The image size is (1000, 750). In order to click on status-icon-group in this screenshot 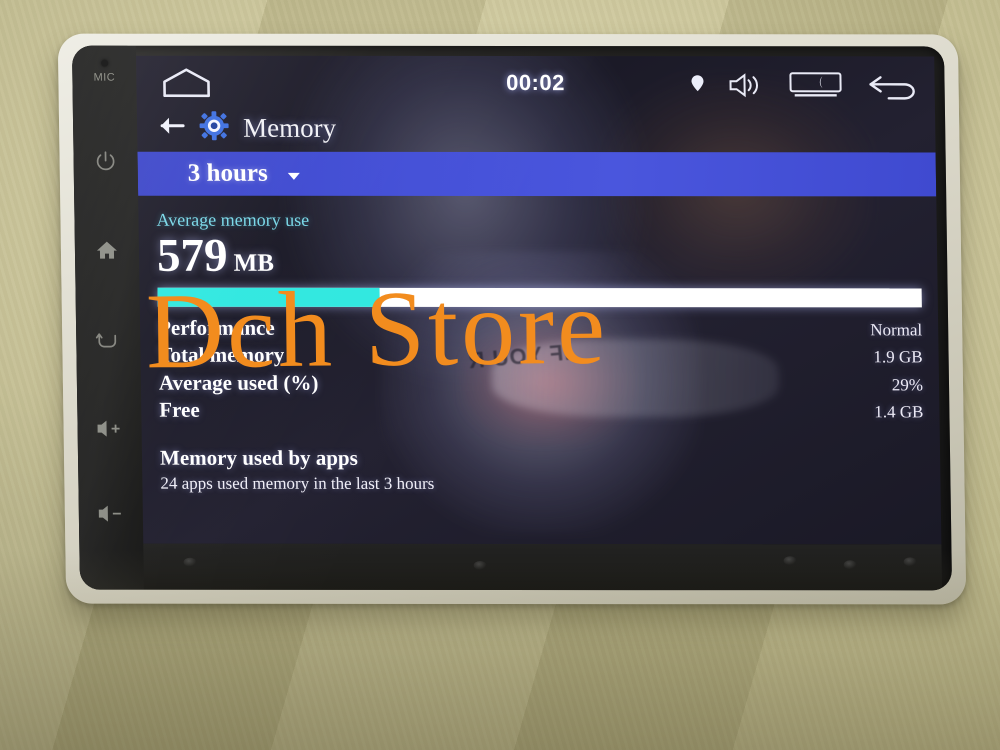, I will do `click(805, 87)`.